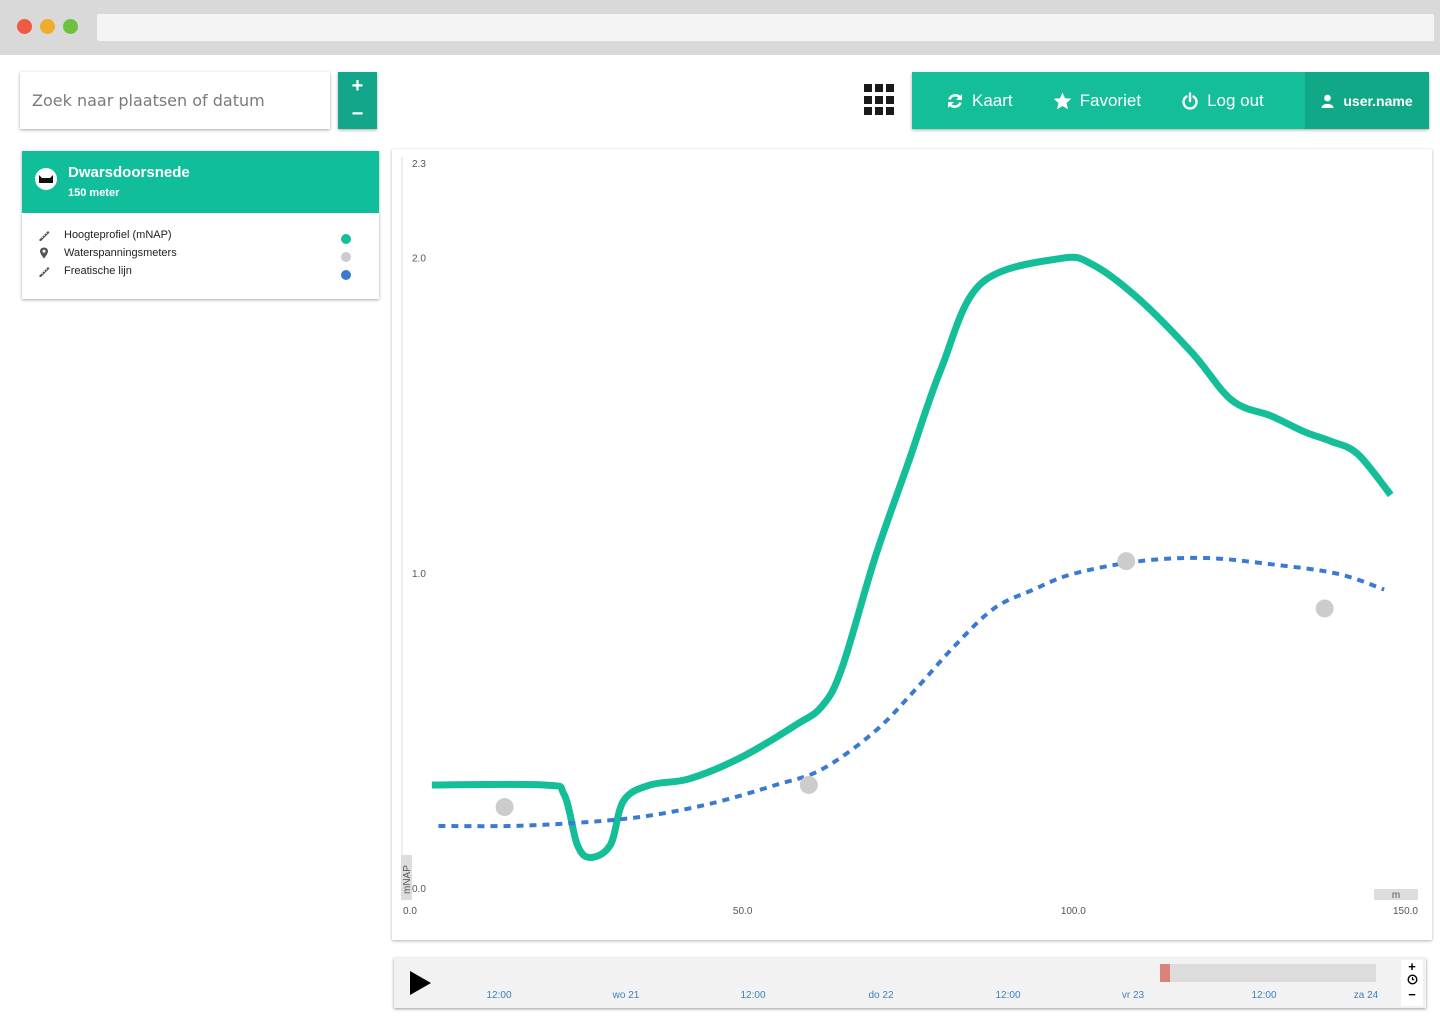 The image size is (1440, 1024). I want to click on pin-icon, so click(44, 253).